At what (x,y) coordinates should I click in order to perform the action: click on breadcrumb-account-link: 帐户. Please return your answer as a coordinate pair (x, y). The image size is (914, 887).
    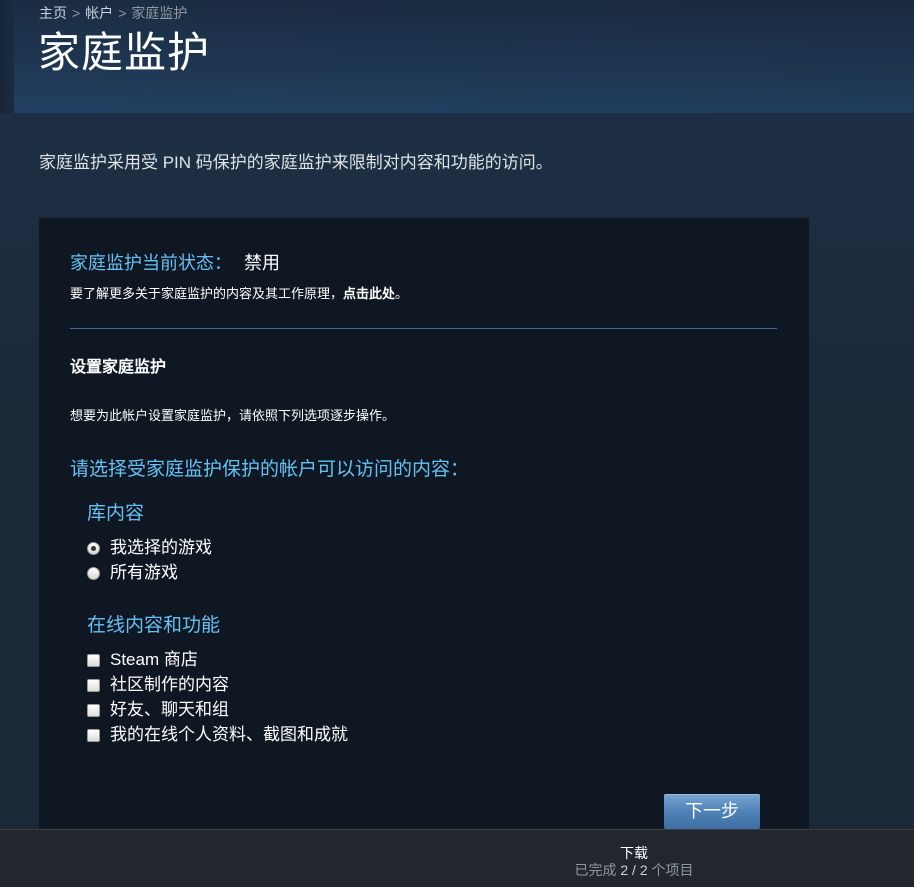
    Looking at the image, I should click on (99, 13).